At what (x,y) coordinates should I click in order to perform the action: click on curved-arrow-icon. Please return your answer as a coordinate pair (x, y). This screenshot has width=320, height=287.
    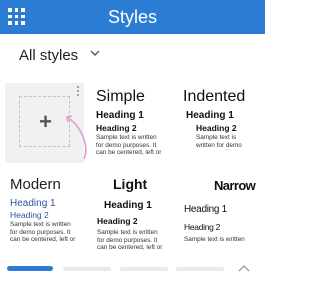
    Looking at the image, I should click on (76, 137).